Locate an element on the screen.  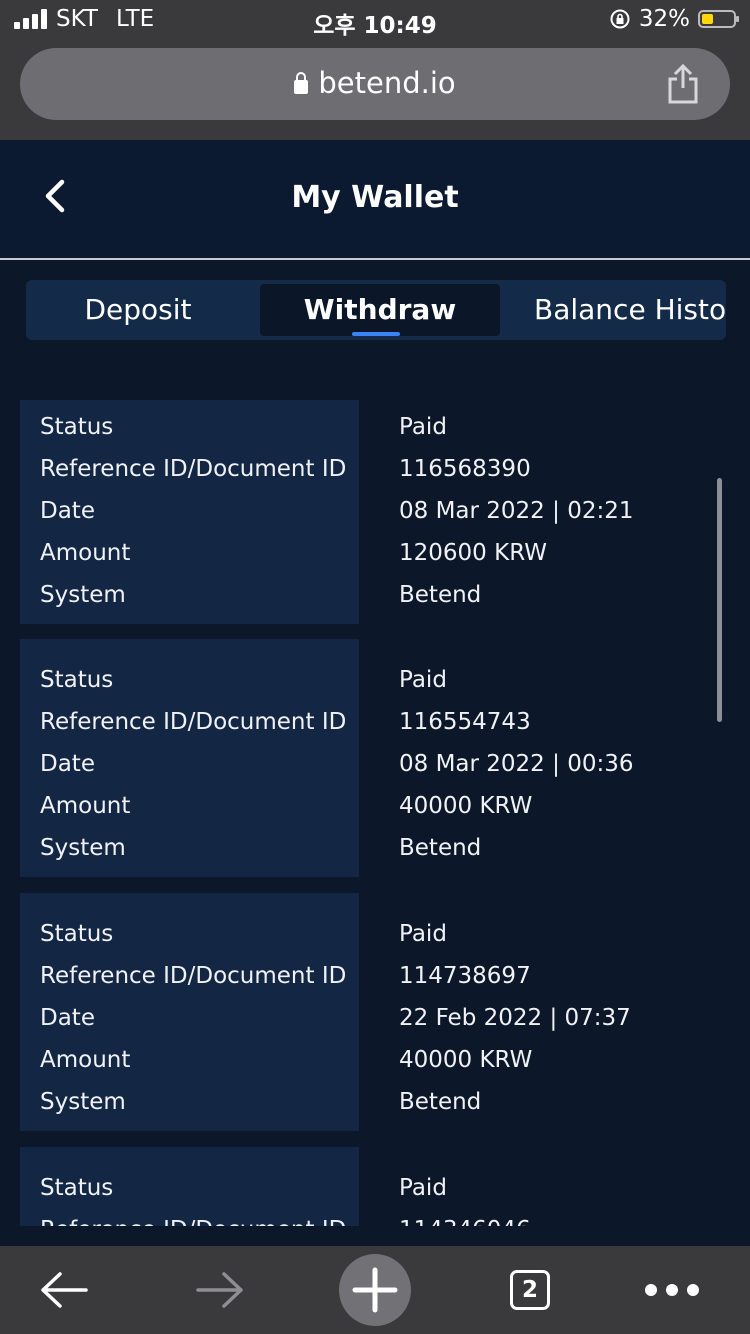
arrow-right-icon is located at coordinates (219, 1290).